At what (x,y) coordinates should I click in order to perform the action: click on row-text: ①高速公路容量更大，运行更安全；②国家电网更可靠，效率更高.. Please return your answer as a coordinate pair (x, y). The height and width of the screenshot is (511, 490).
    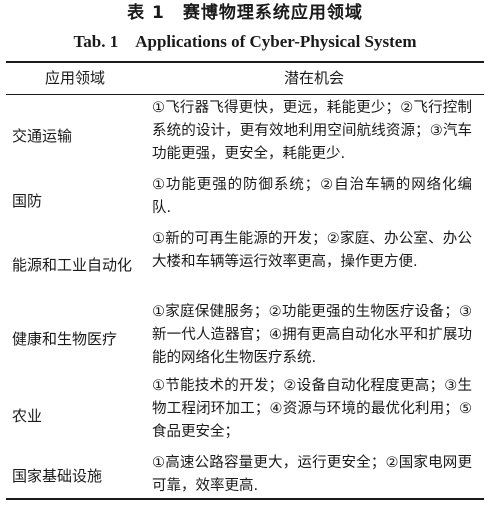
    Looking at the image, I should click on (312, 474).